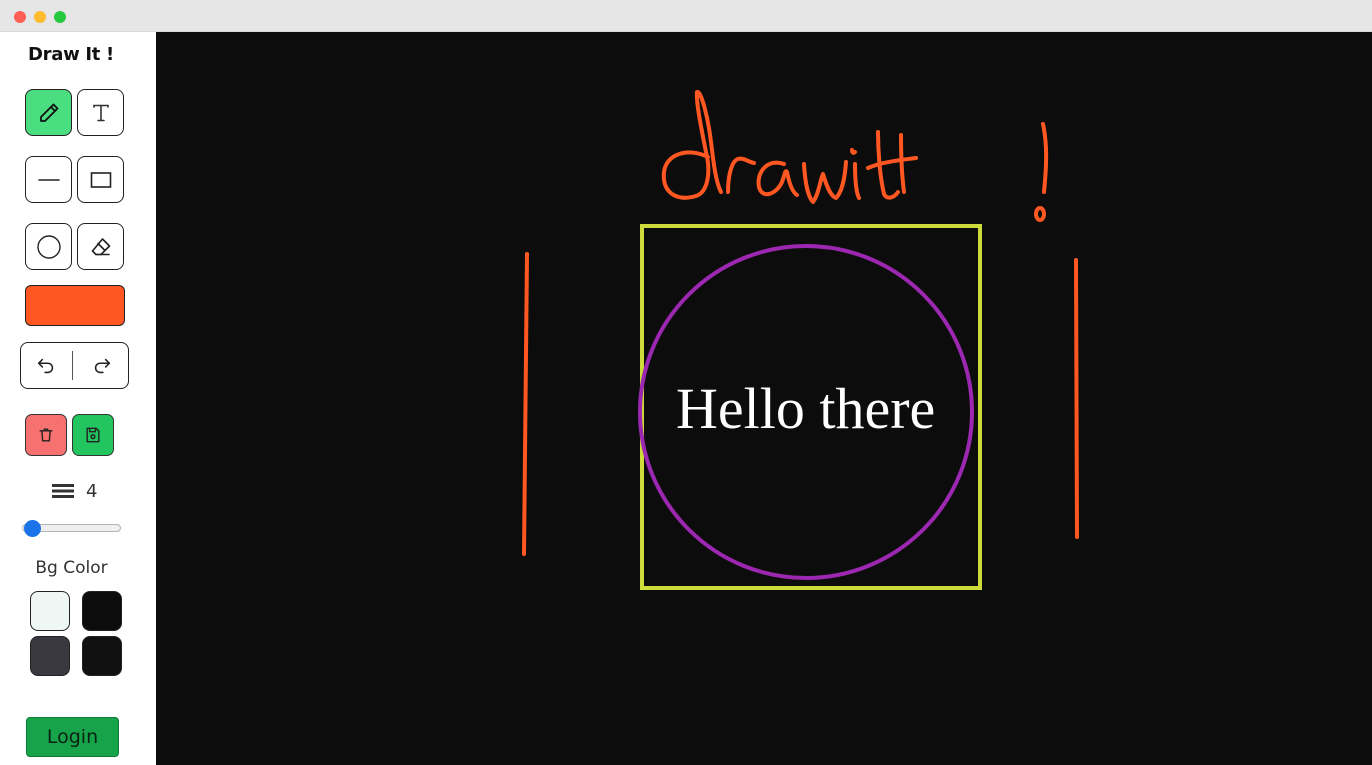  I want to click on bg-color-option-light, so click(50, 611).